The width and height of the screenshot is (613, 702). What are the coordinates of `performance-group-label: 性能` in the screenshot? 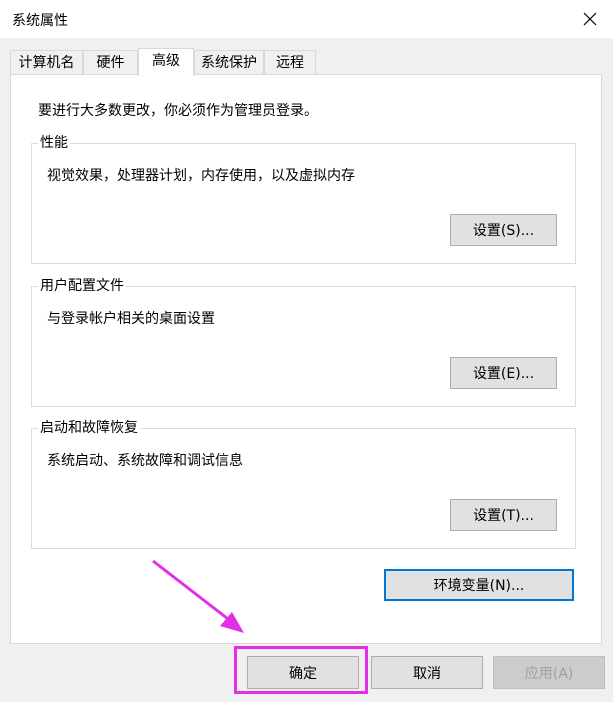 It's located at (54, 143).